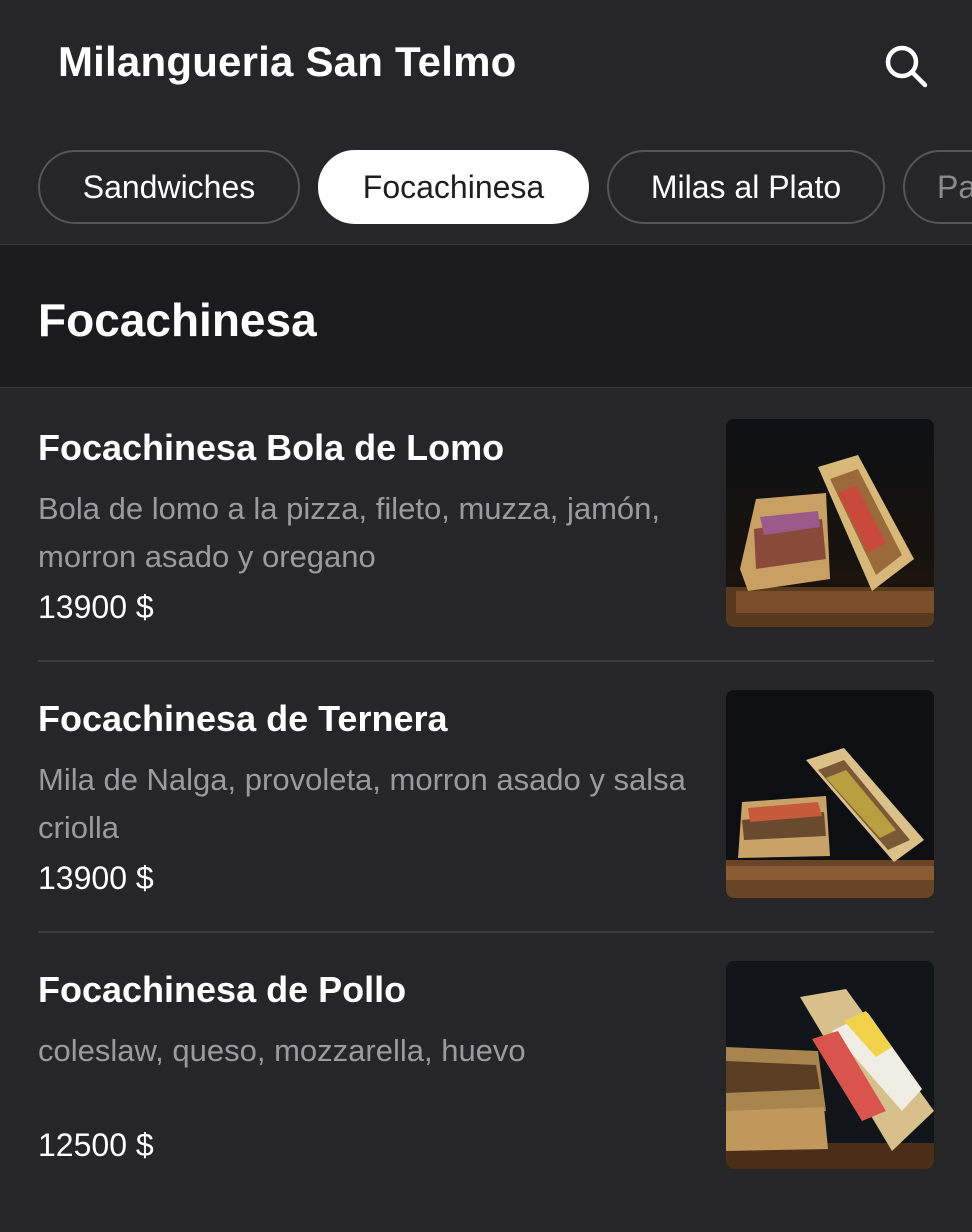 Image resolution: width=972 pixels, height=1232 pixels. I want to click on item-name: Focachinesa de Ternera, so click(243, 718).